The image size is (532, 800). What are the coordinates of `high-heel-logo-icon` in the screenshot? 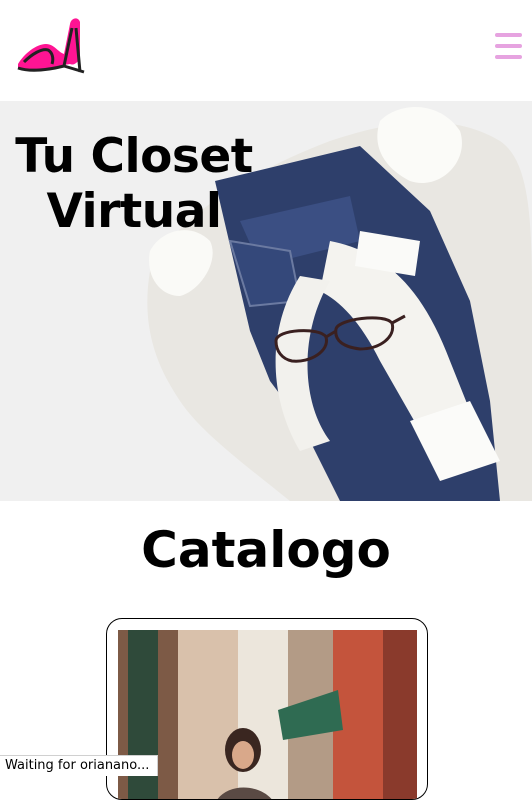 It's located at (50, 45).